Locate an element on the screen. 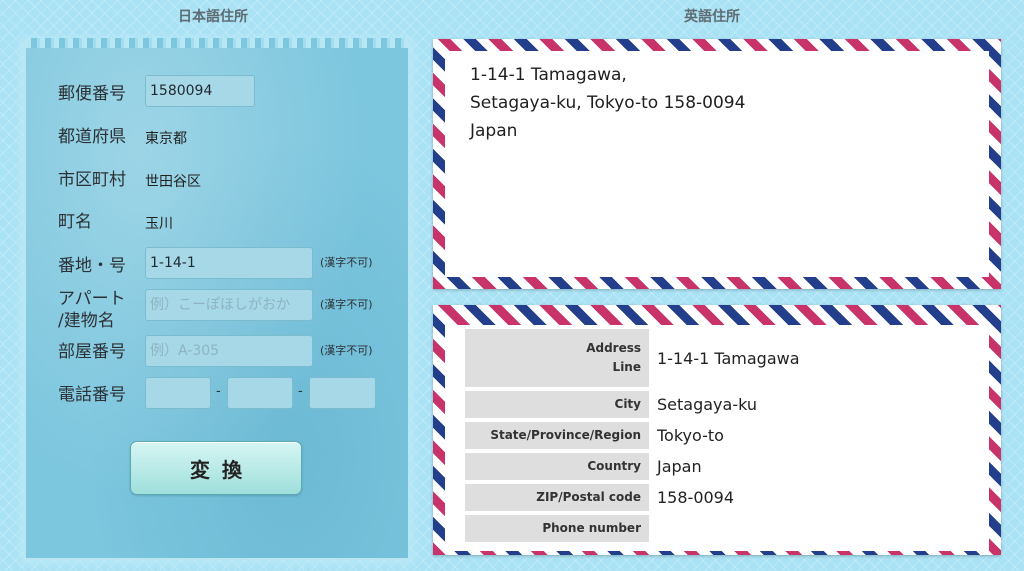  table-row: Country Japan is located at coordinates (633, 466).